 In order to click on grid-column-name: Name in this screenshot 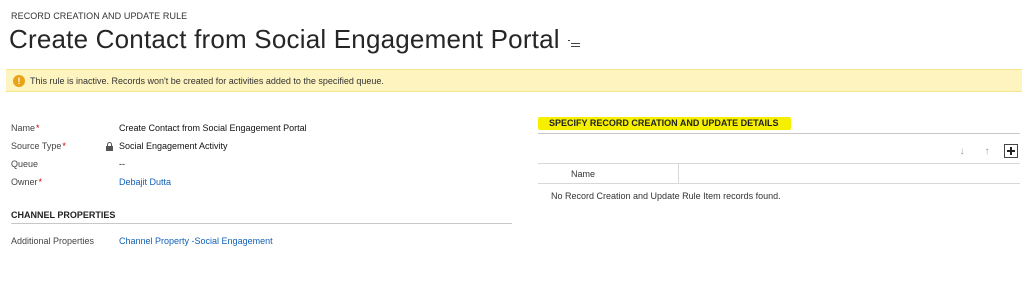, I will do `click(583, 174)`.